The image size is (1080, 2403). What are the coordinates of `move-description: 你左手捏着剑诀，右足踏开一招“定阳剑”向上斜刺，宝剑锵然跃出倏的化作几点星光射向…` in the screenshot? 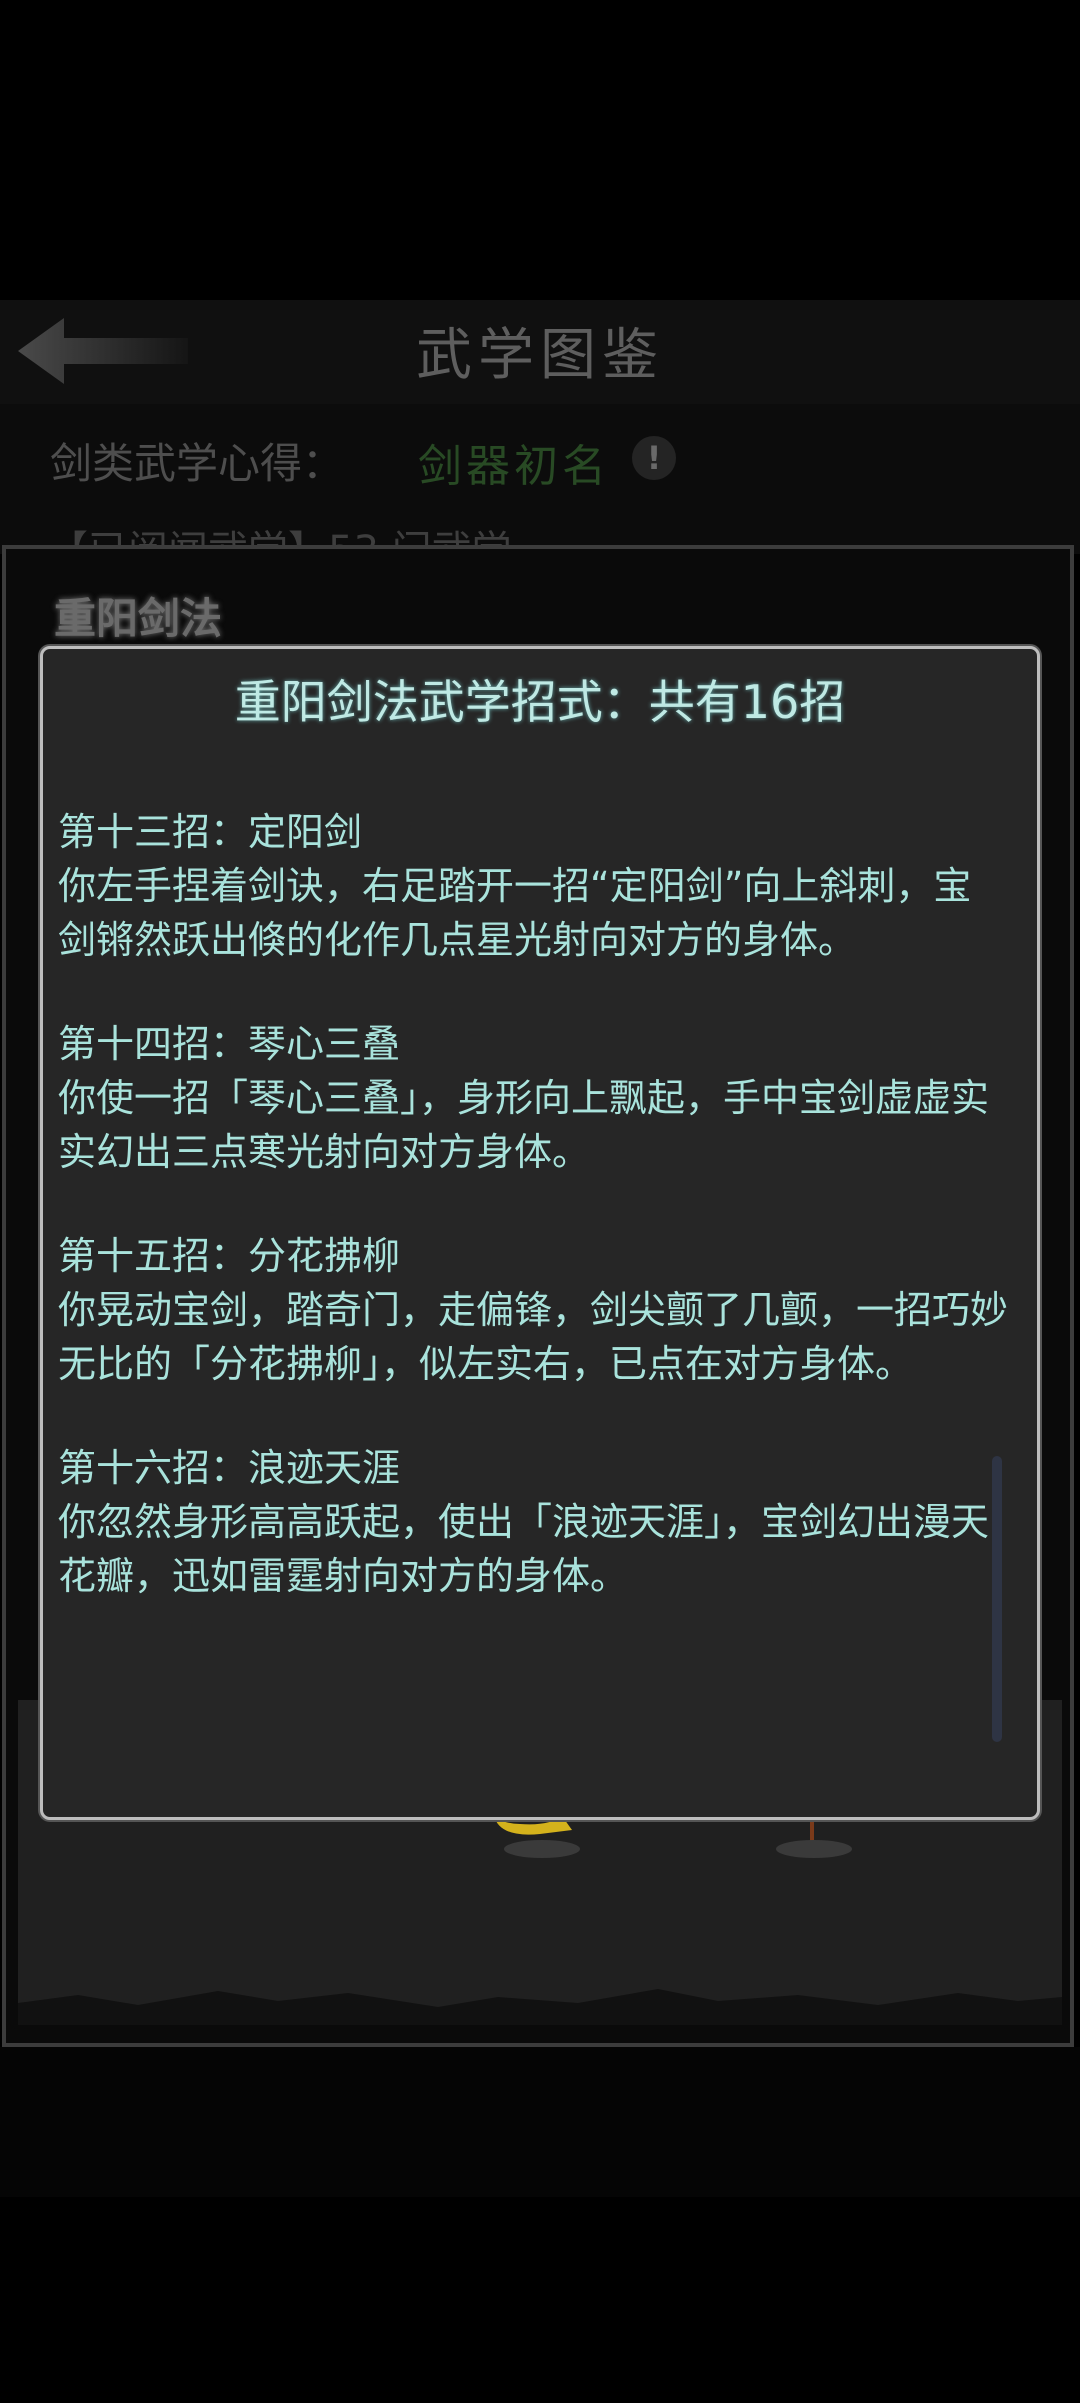 It's located at (515, 913).